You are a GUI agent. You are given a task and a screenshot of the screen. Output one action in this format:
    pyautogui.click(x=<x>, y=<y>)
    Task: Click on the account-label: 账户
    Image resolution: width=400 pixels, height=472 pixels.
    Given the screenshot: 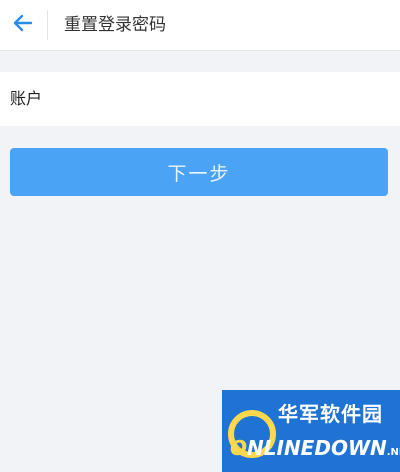 What is the action you would take?
    pyautogui.click(x=26, y=98)
    